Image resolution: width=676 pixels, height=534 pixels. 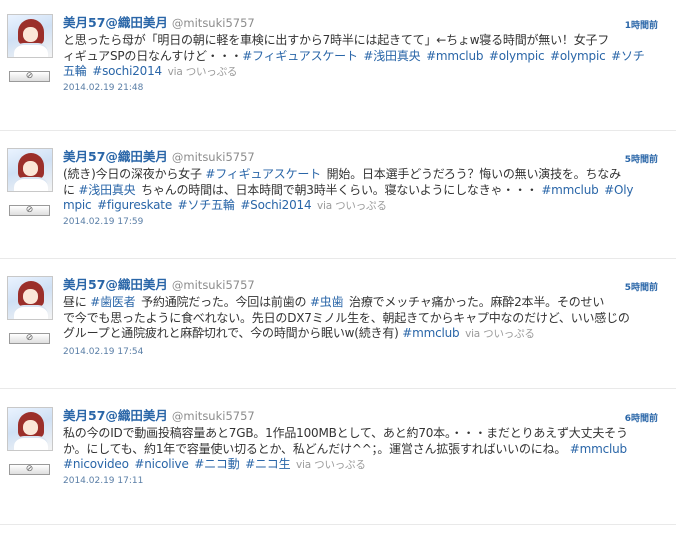 What do you see at coordinates (233, 333) in the screenshot?
I see `tweet-text-segment: グループと通院疲れと麻酔切れで、今の時間から眠いw(続き有)` at bounding box center [233, 333].